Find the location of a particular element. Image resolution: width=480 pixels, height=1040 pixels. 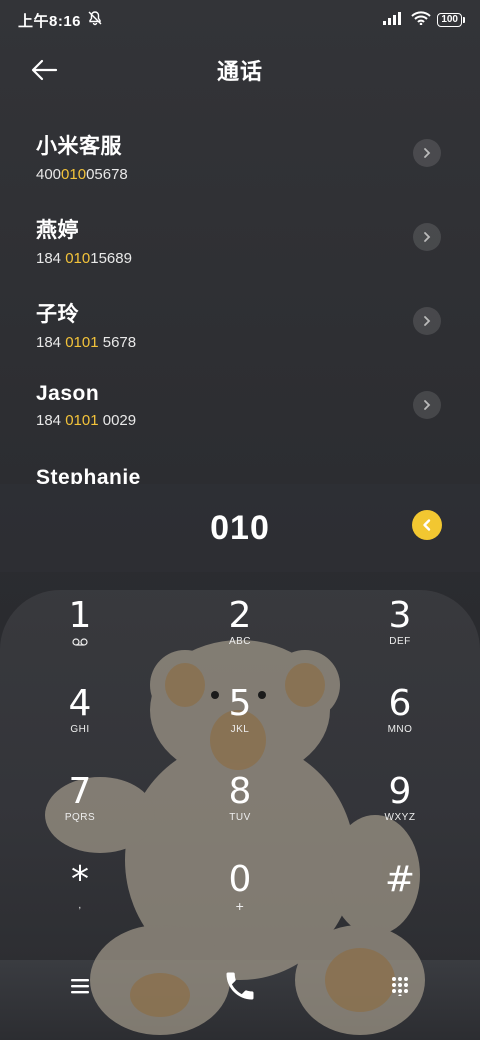

key-0: 0 + is located at coordinates (240, 898).